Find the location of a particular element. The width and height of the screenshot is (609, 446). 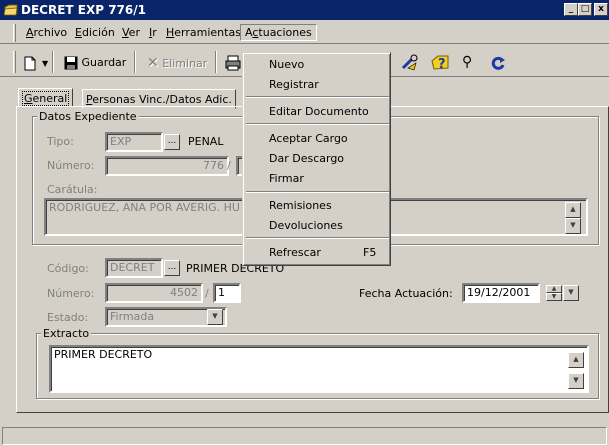

menu-item-aceptar-cargo: Aceptar Cargo is located at coordinates (308, 138).